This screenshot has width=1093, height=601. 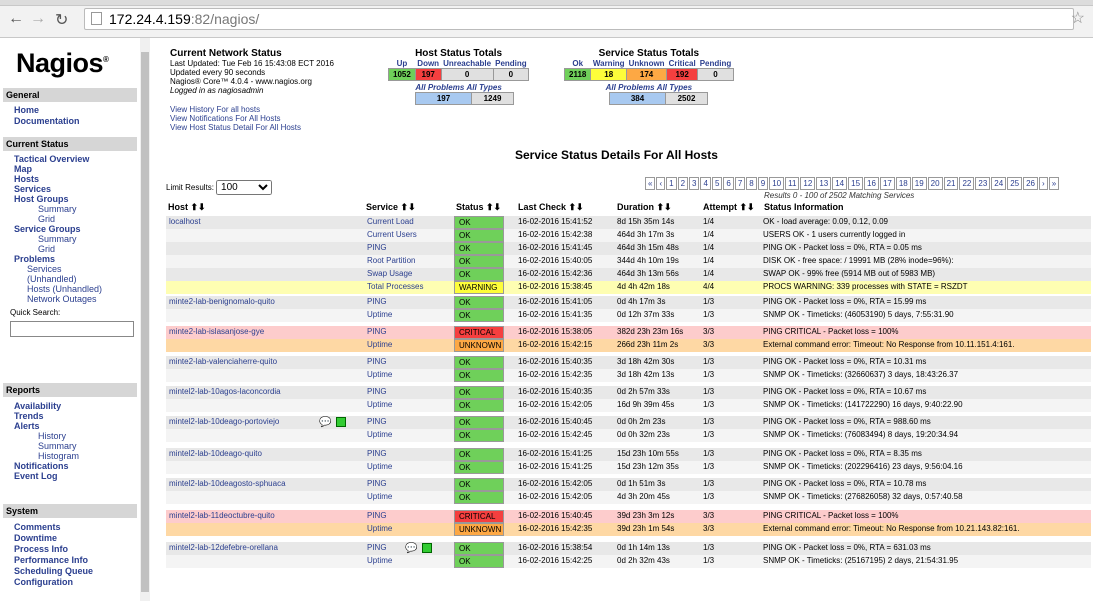 I want to click on nav-hostgroup-grid: Grid, so click(x=46, y=219).